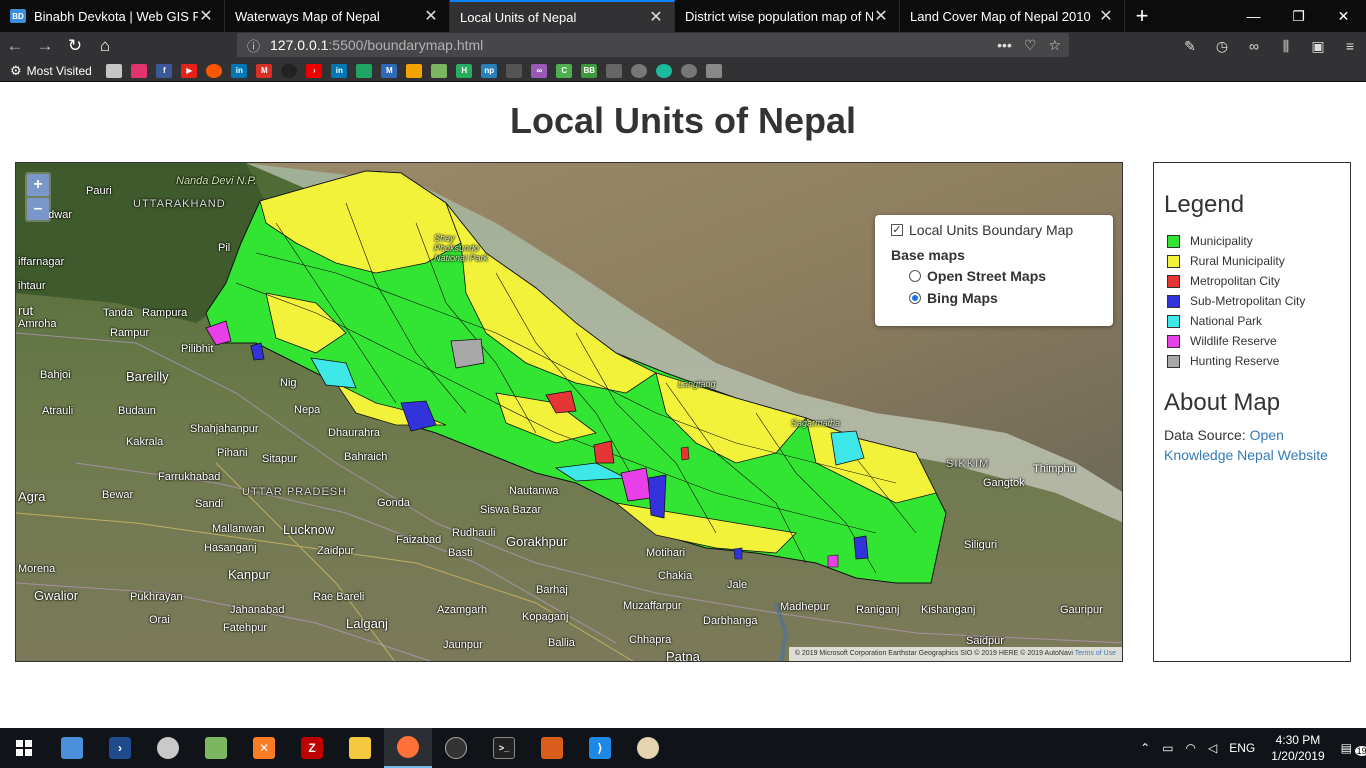 The width and height of the screenshot is (1366, 768). I want to click on radio-icon, so click(915, 276).